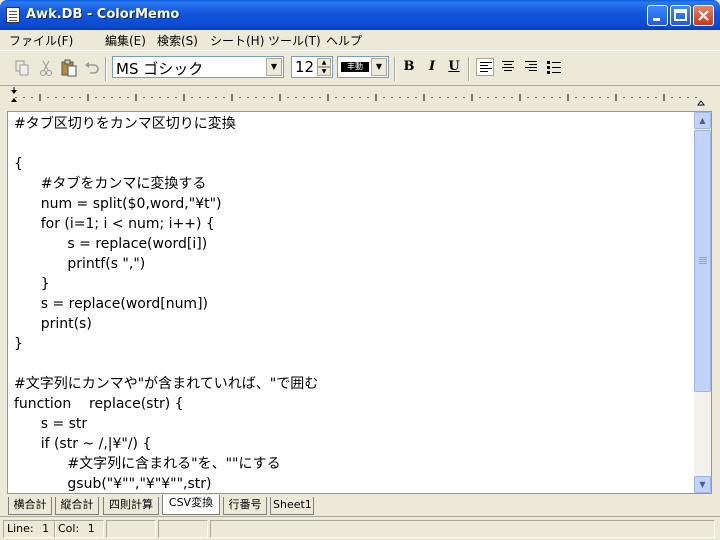 The height and width of the screenshot is (540, 720). What do you see at coordinates (432, 67) in the screenshot?
I see `italic-button: I` at bounding box center [432, 67].